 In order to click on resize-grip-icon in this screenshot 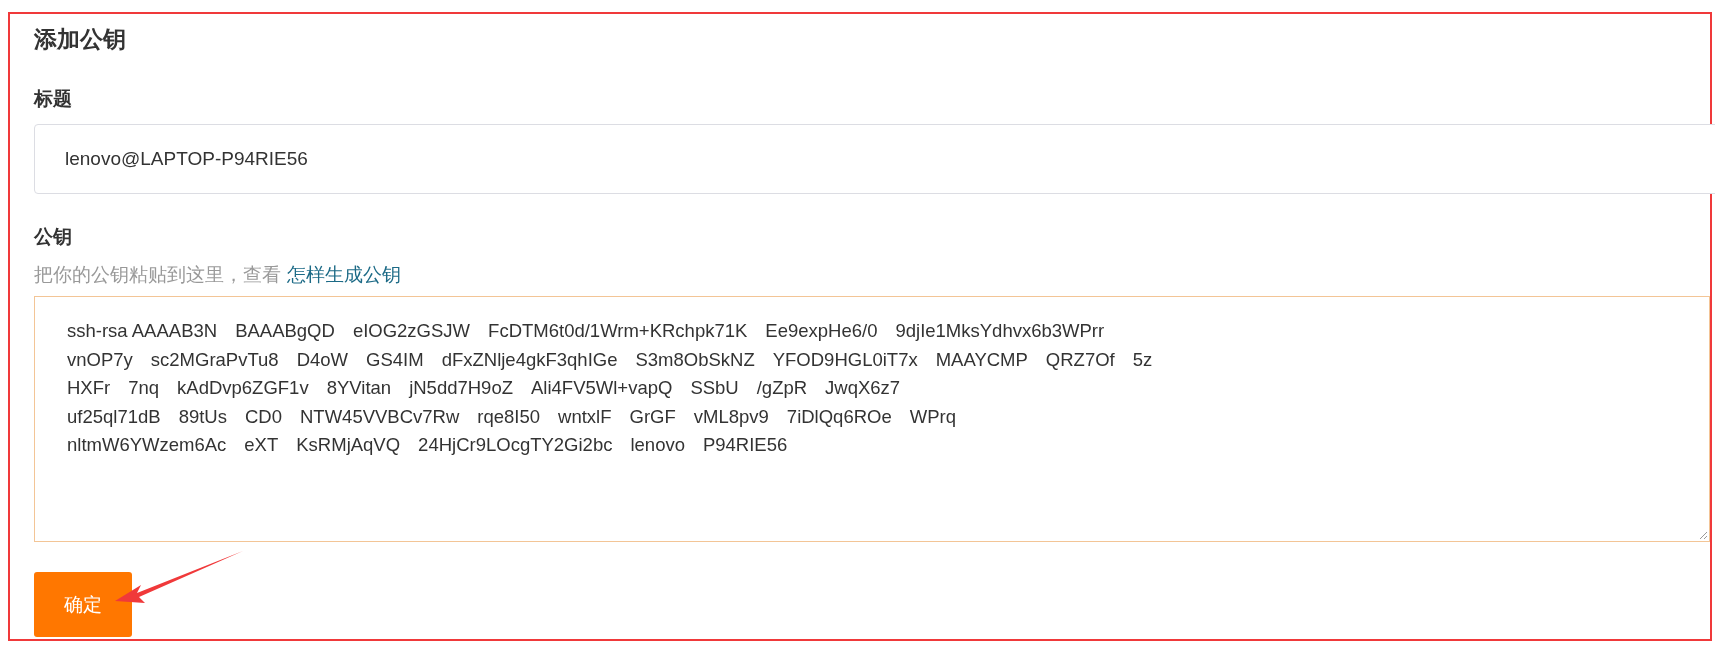, I will do `click(1703, 535)`.